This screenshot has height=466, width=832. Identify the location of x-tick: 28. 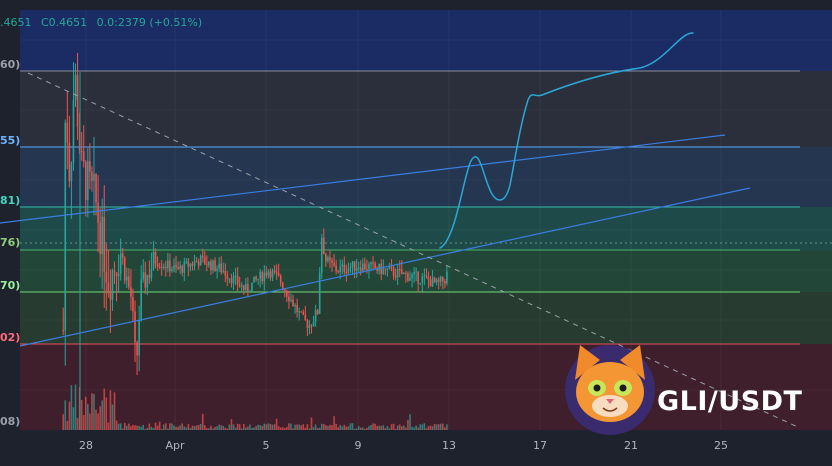
(86, 445).